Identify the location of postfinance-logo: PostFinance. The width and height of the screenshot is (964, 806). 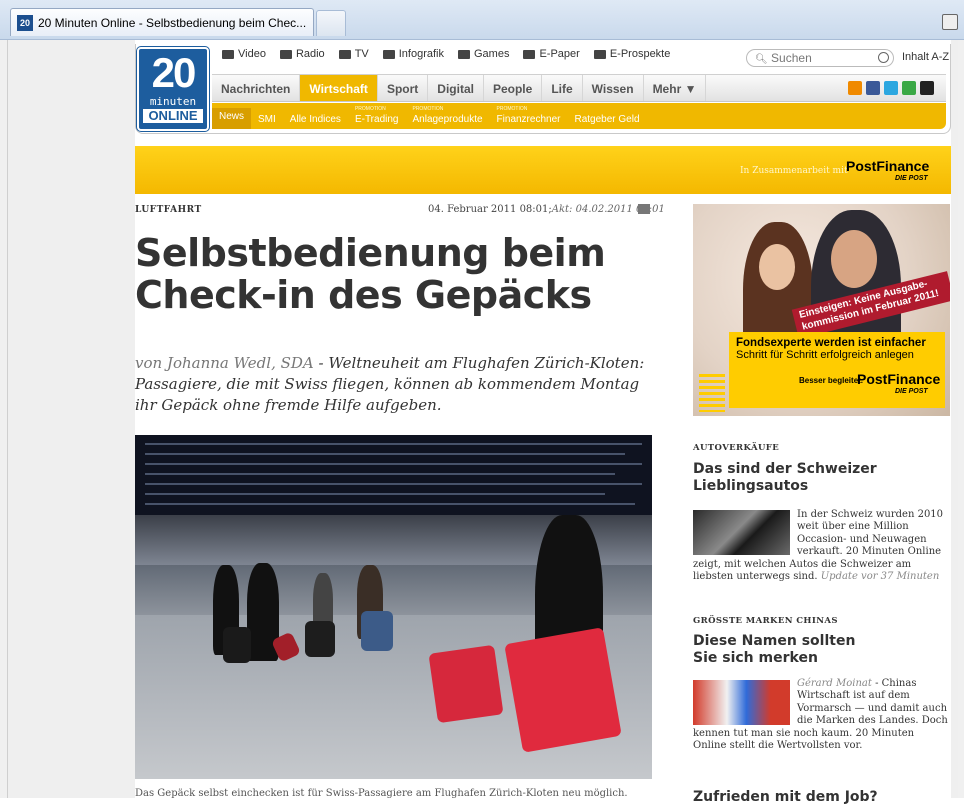
(887, 166).